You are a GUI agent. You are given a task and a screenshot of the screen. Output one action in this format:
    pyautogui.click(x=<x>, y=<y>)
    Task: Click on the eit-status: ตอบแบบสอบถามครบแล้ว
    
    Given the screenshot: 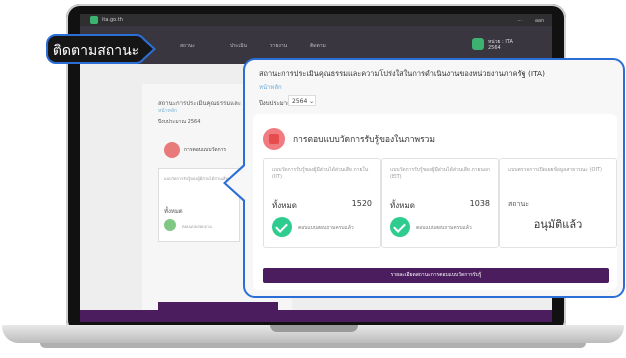 What is the action you would take?
    pyautogui.click(x=444, y=228)
    